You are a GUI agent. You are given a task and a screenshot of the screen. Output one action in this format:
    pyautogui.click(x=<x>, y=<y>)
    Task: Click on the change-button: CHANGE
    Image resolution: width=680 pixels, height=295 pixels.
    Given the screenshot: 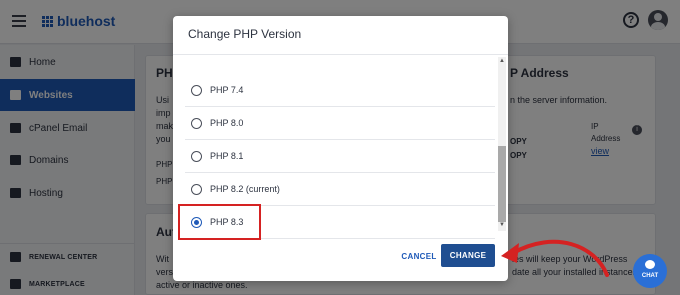 What is the action you would take?
    pyautogui.click(x=468, y=255)
    